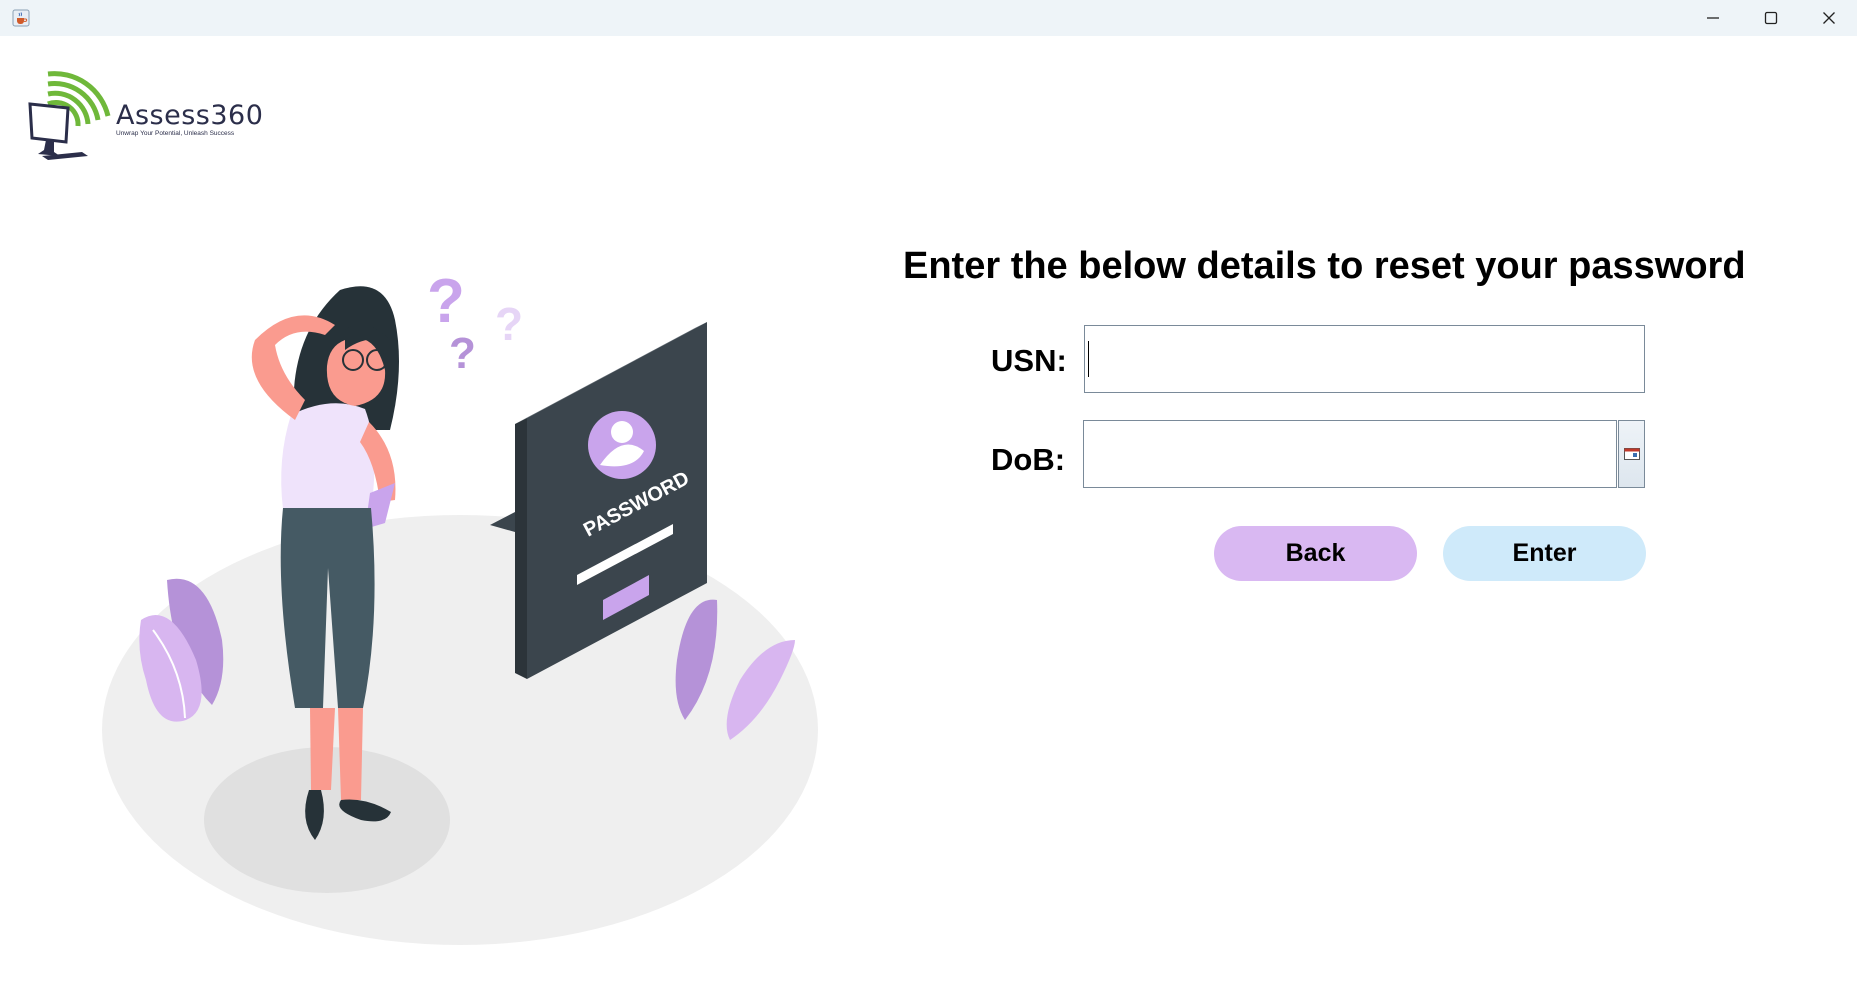 Image resolution: width=1857 pixels, height=987 pixels. What do you see at coordinates (1544, 553) in the screenshot?
I see `enter-button: Enter` at bounding box center [1544, 553].